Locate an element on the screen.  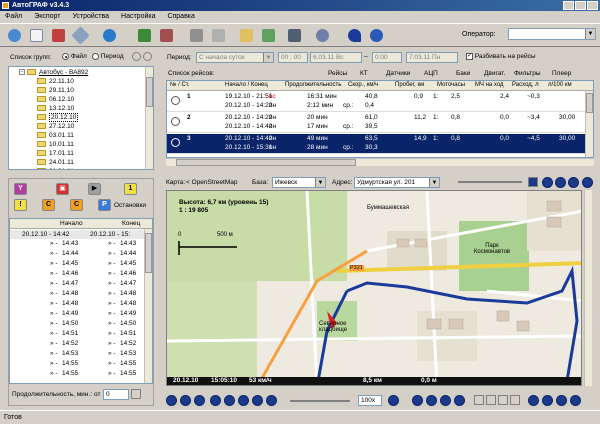
player-slider is located at coordinates (320, 401).